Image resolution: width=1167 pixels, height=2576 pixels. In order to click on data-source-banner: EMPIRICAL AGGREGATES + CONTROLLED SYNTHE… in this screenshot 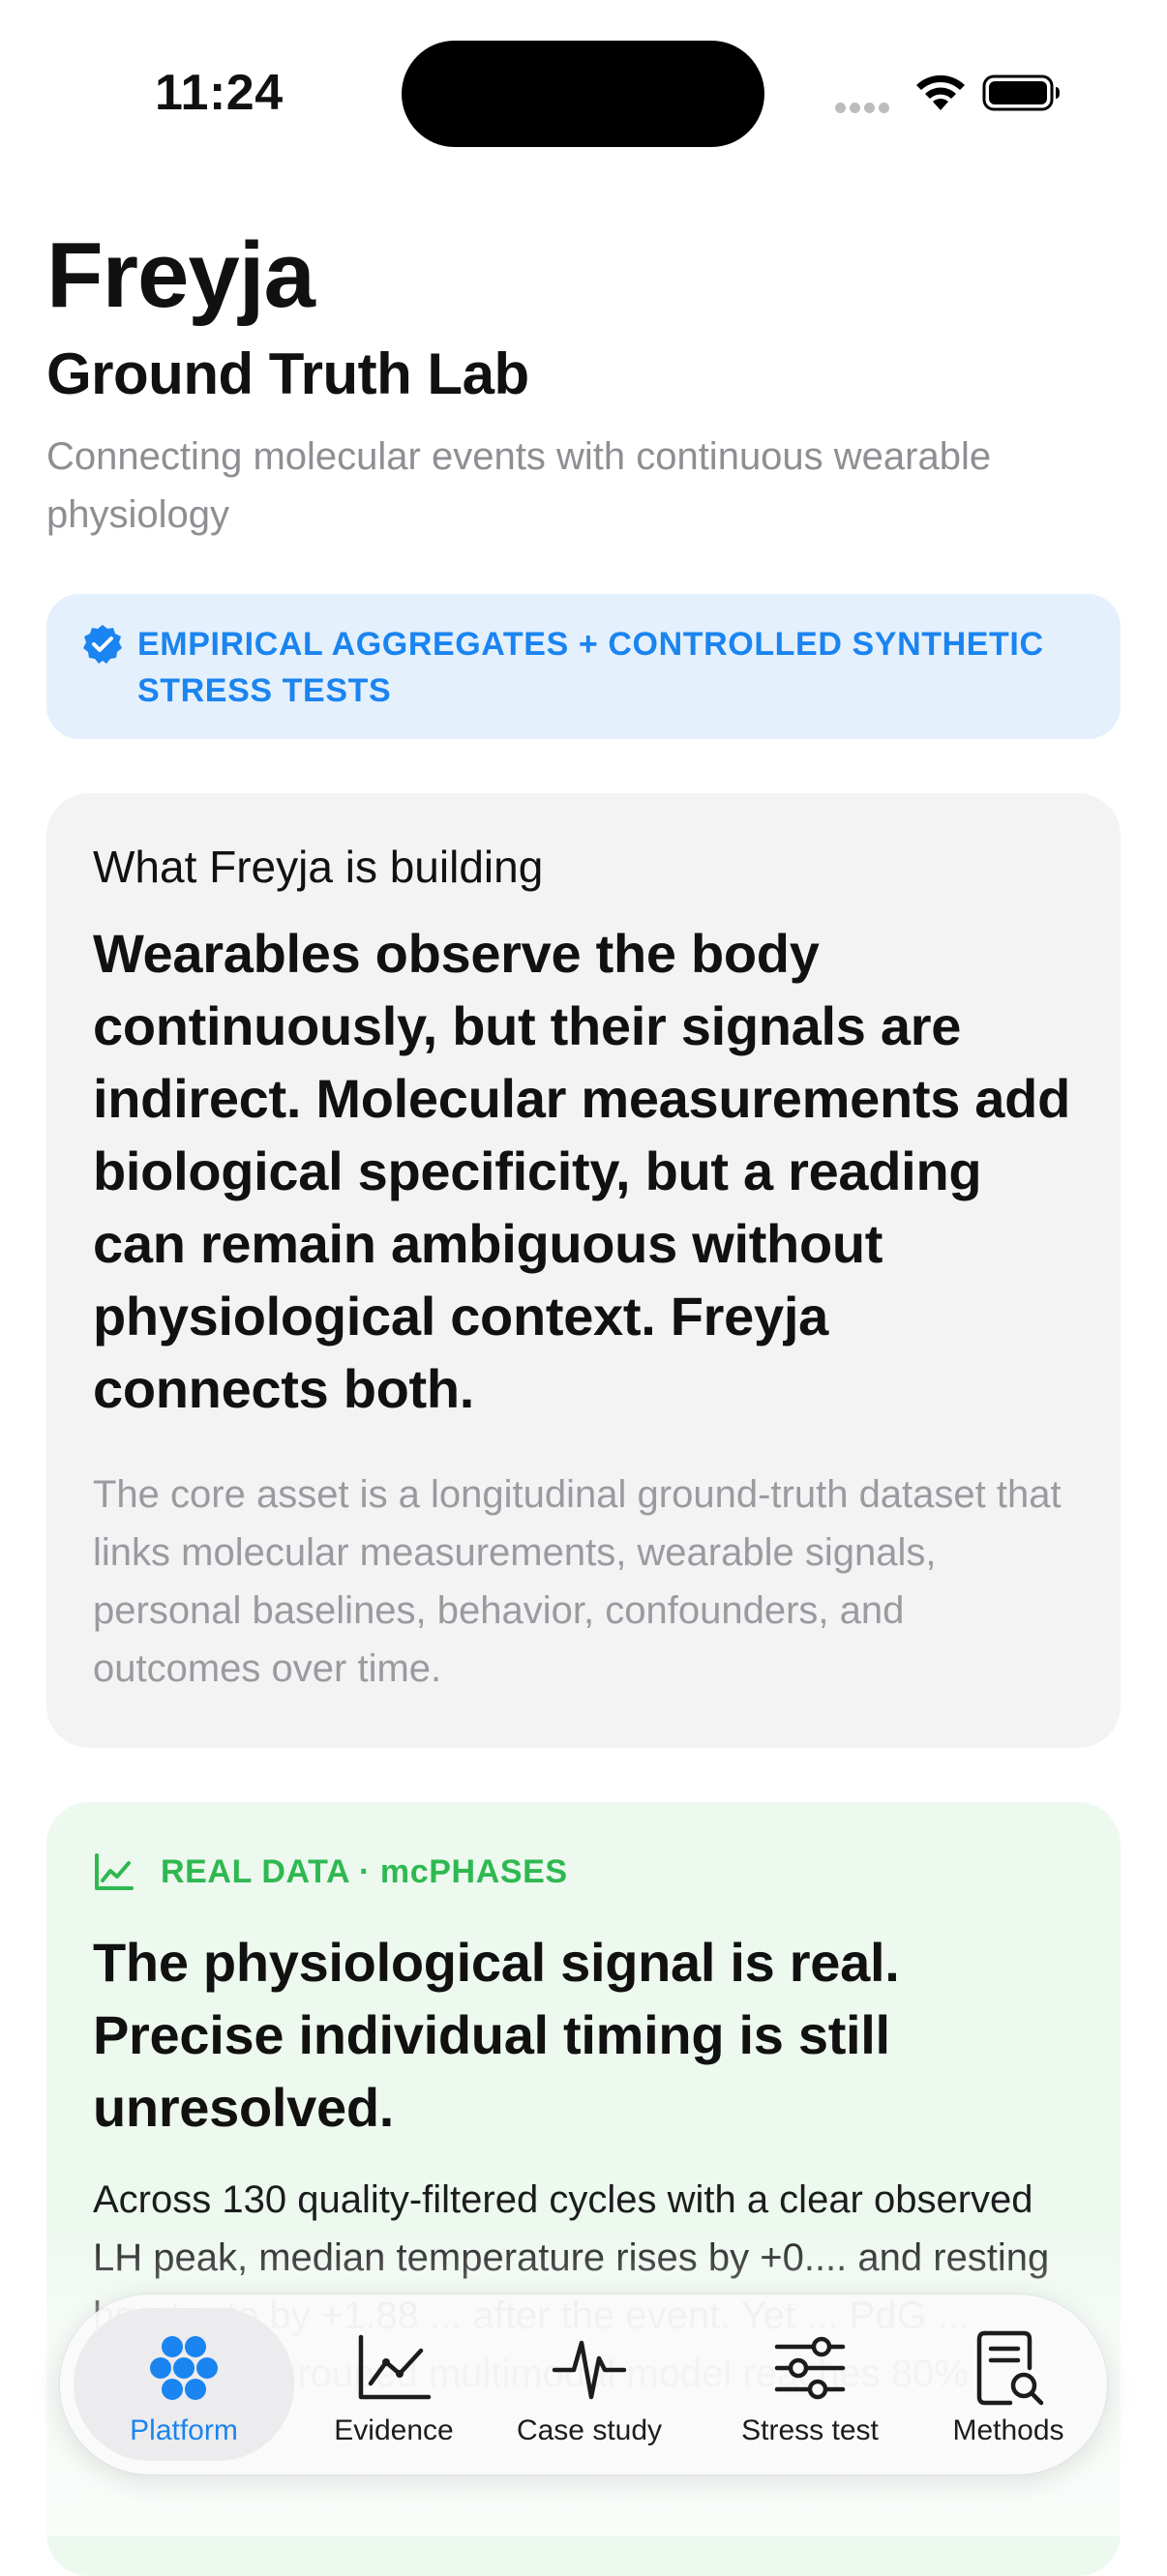, I will do `click(583, 666)`.